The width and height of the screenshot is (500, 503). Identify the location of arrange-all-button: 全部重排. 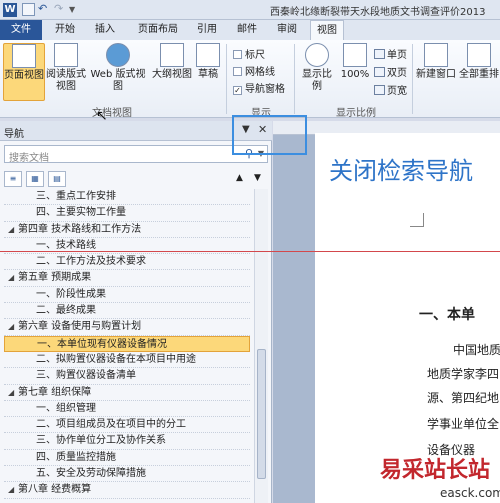
(479, 72).